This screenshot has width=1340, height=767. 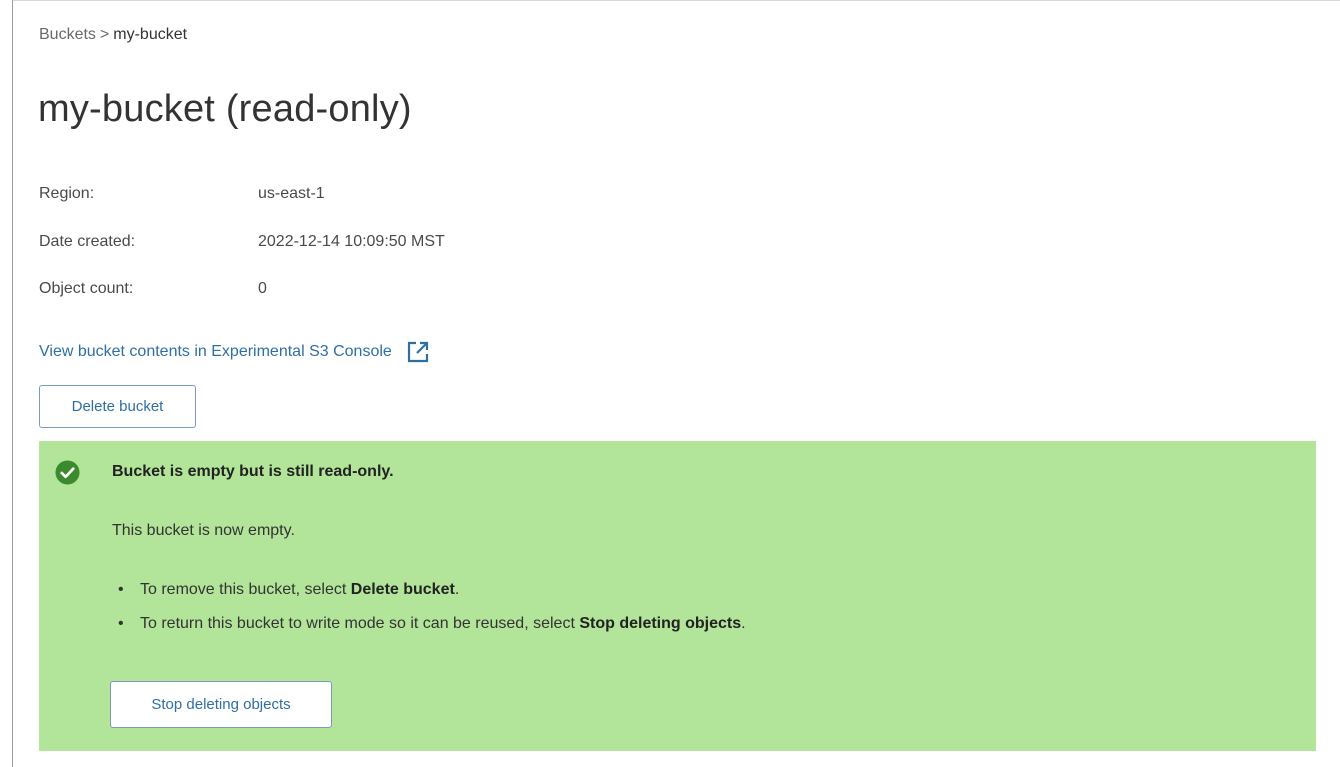 I want to click on alert-body: This bucket is now empty., so click(x=203, y=530).